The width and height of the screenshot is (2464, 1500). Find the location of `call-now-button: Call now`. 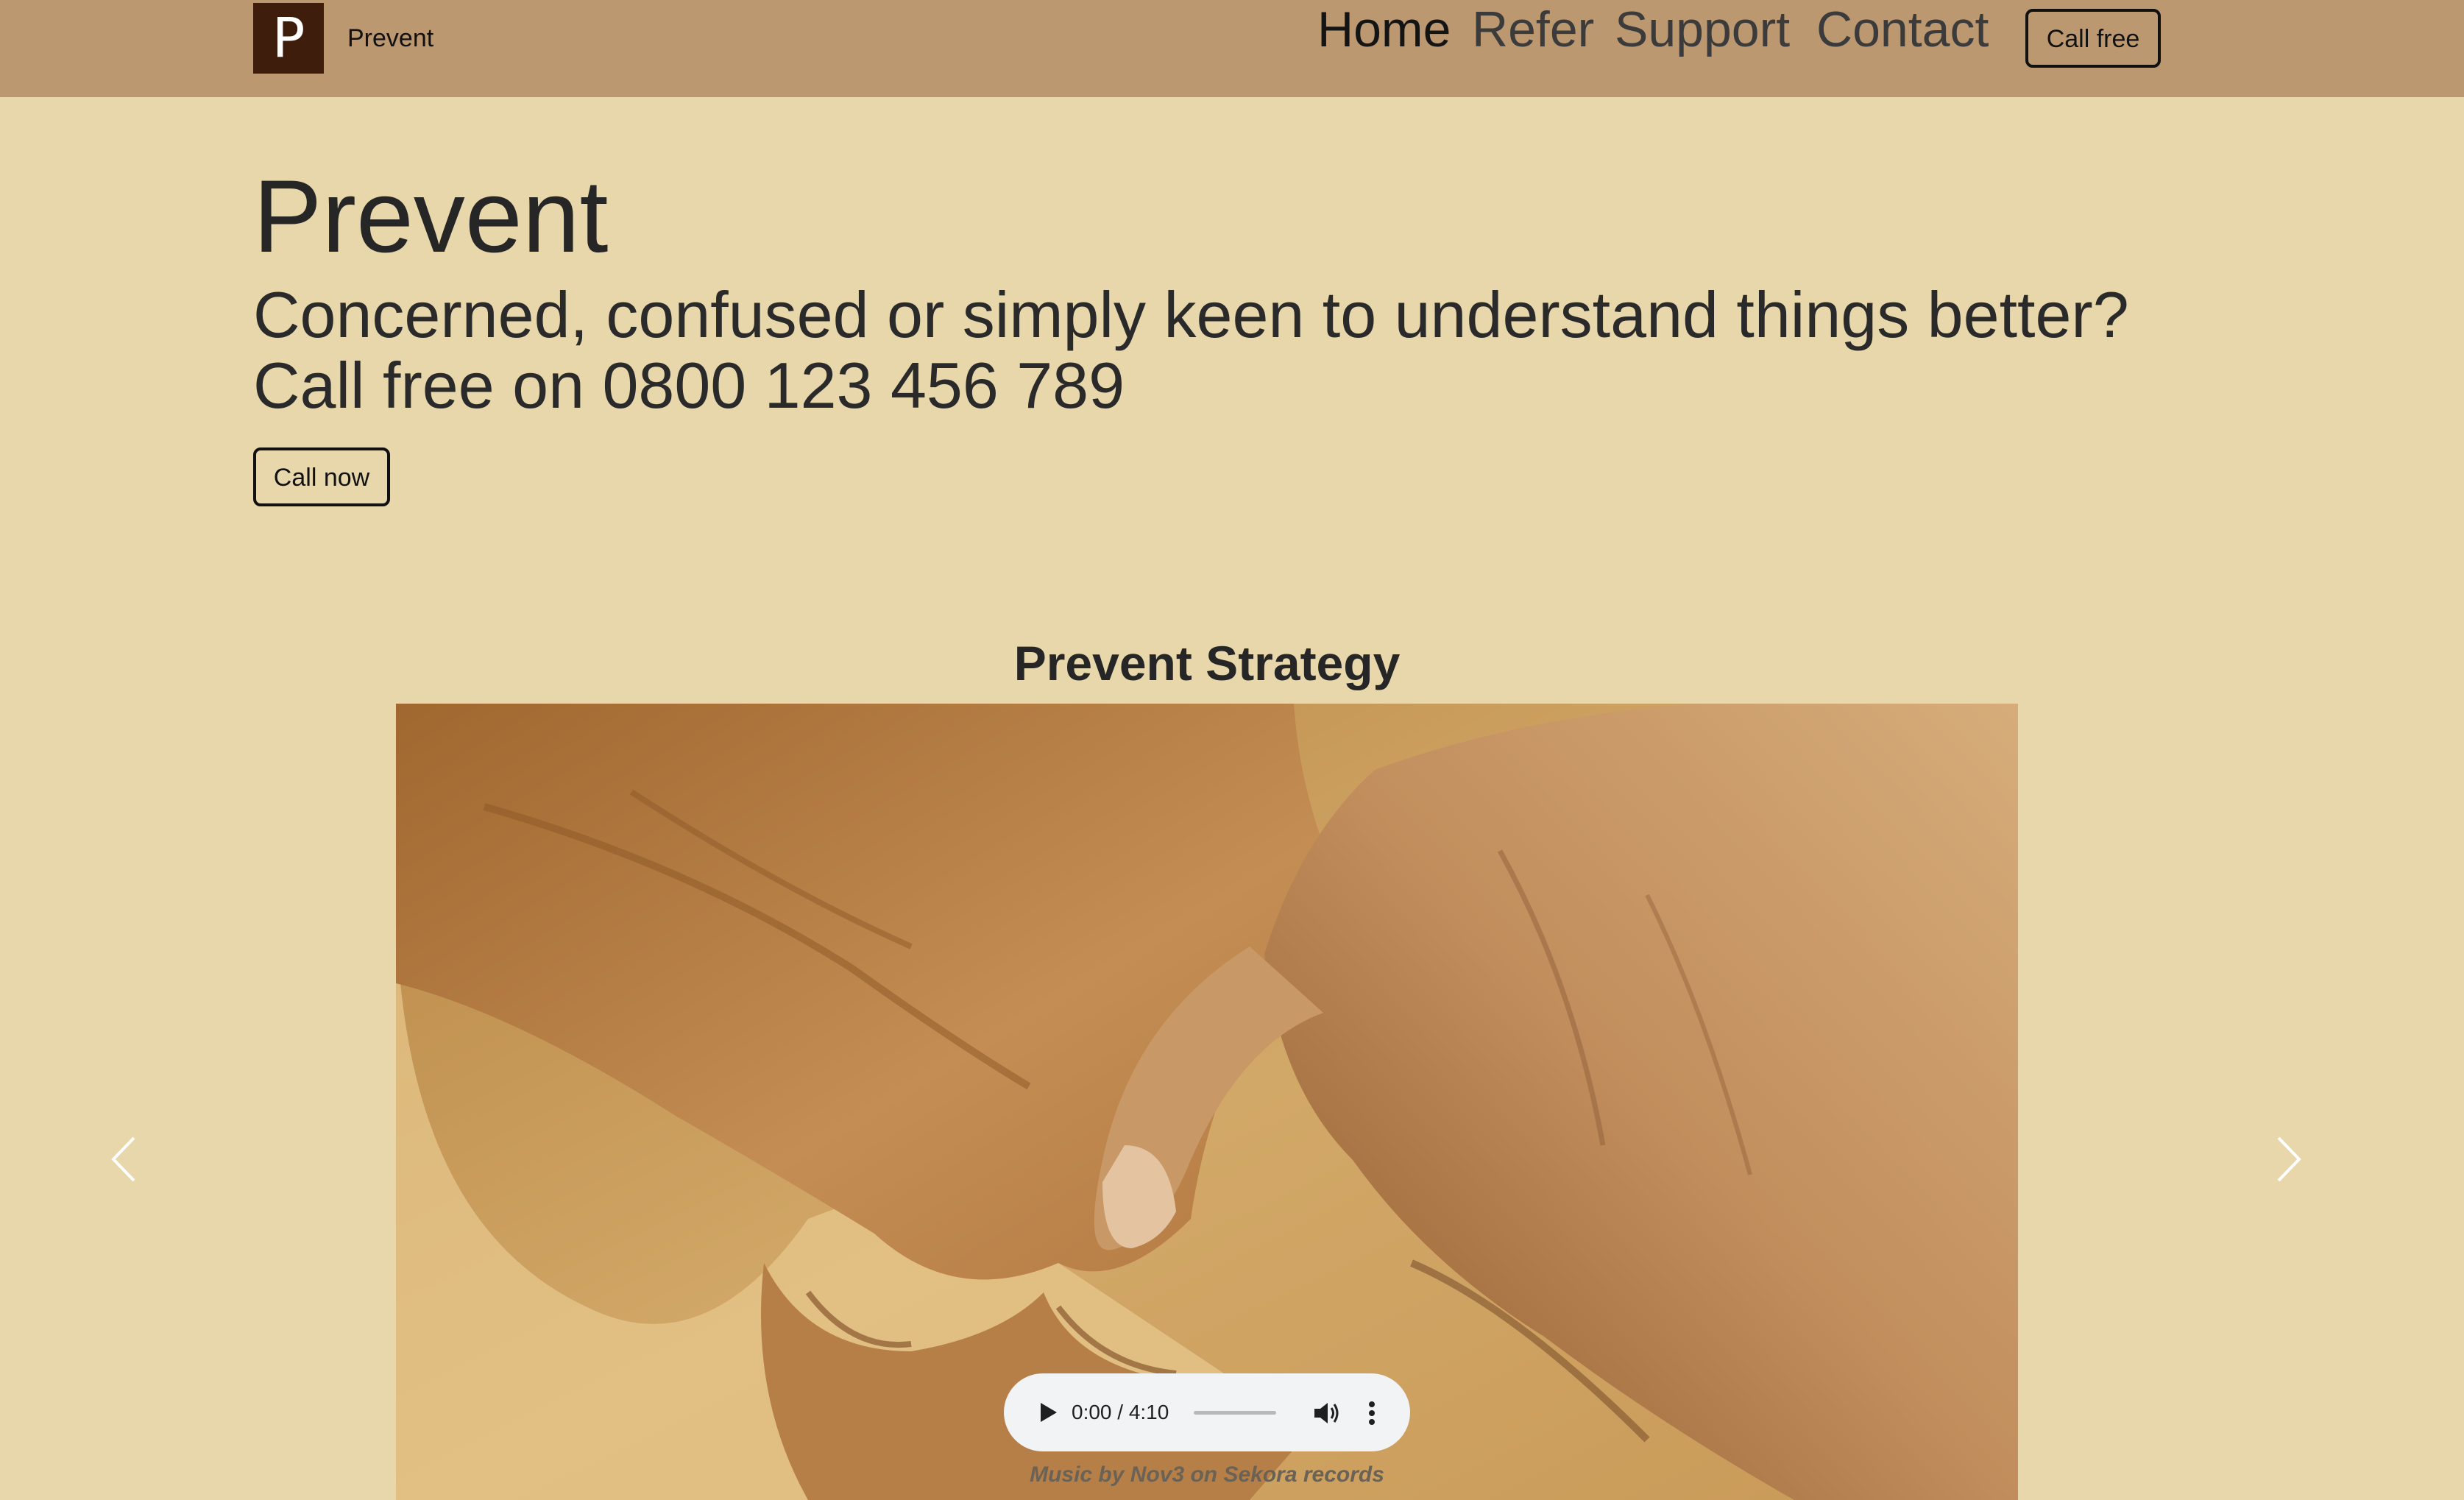

call-now-button: Call now is located at coordinates (321, 476).